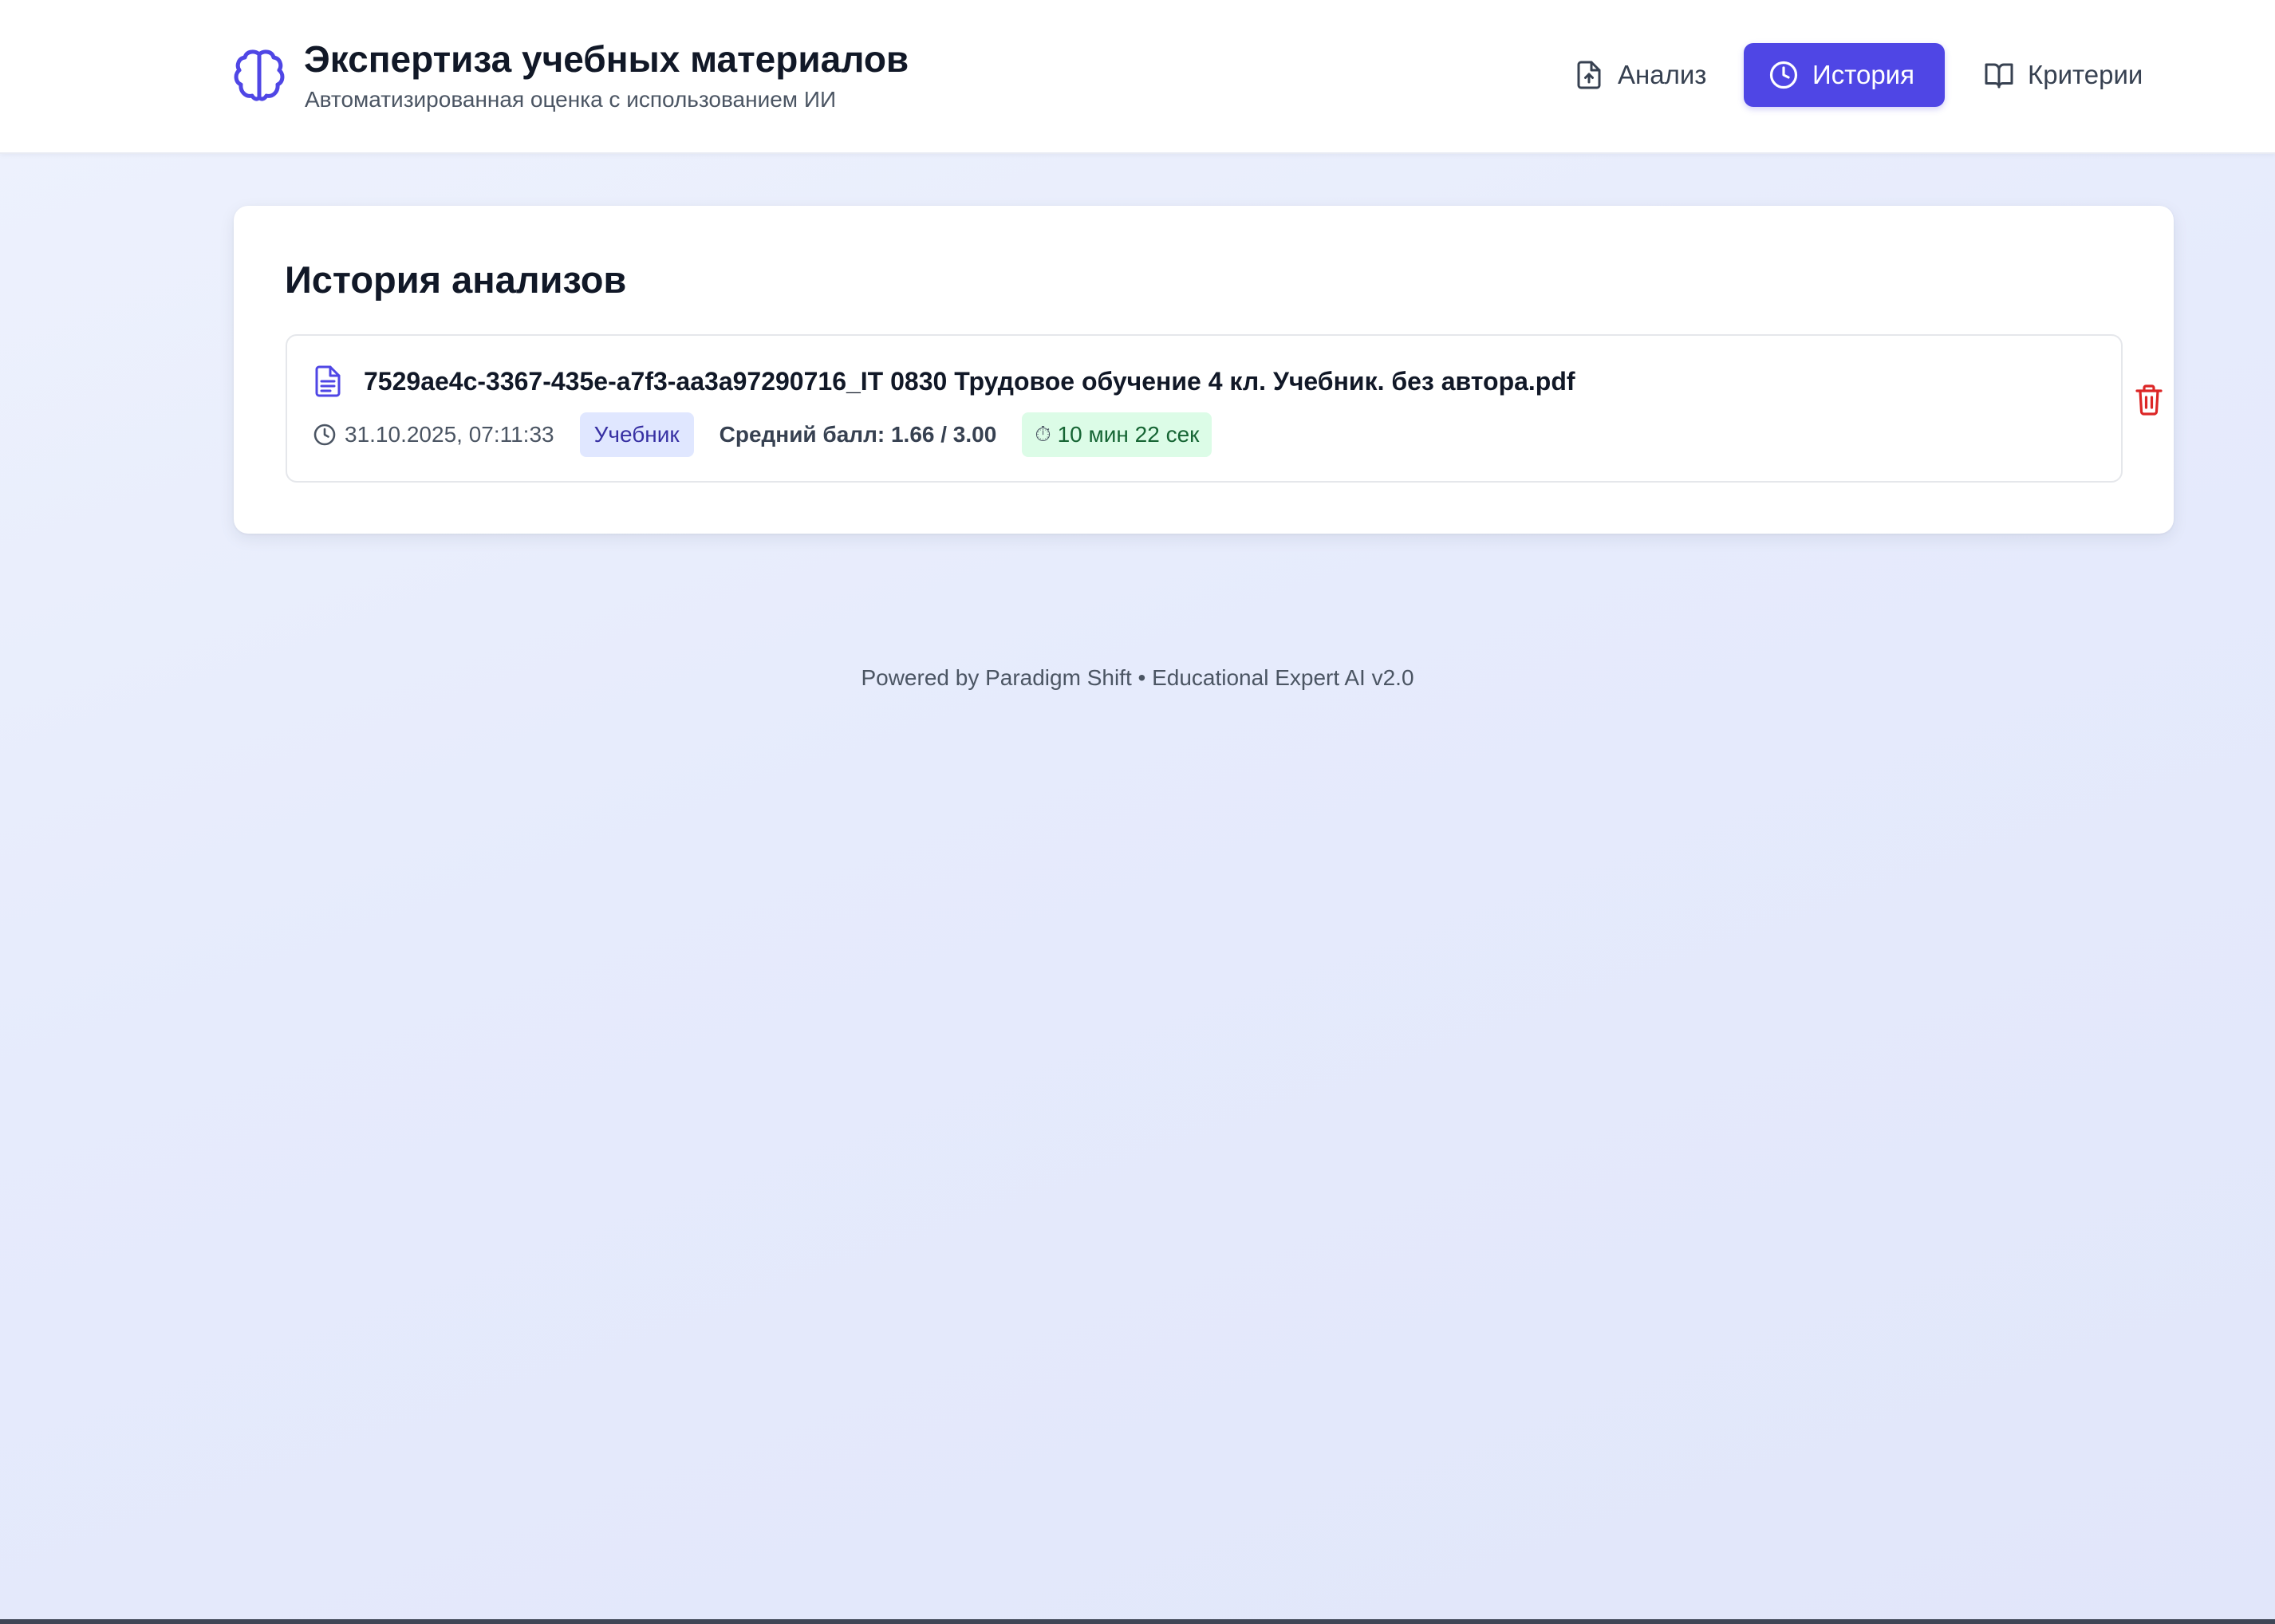 The height and width of the screenshot is (1624, 2275). I want to click on file-upload-icon, so click(1589, 75).